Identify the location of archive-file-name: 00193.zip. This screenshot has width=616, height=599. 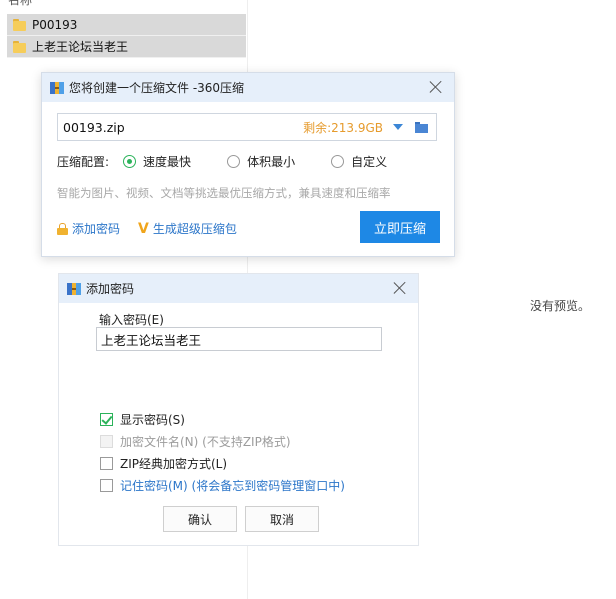
(183, 127).